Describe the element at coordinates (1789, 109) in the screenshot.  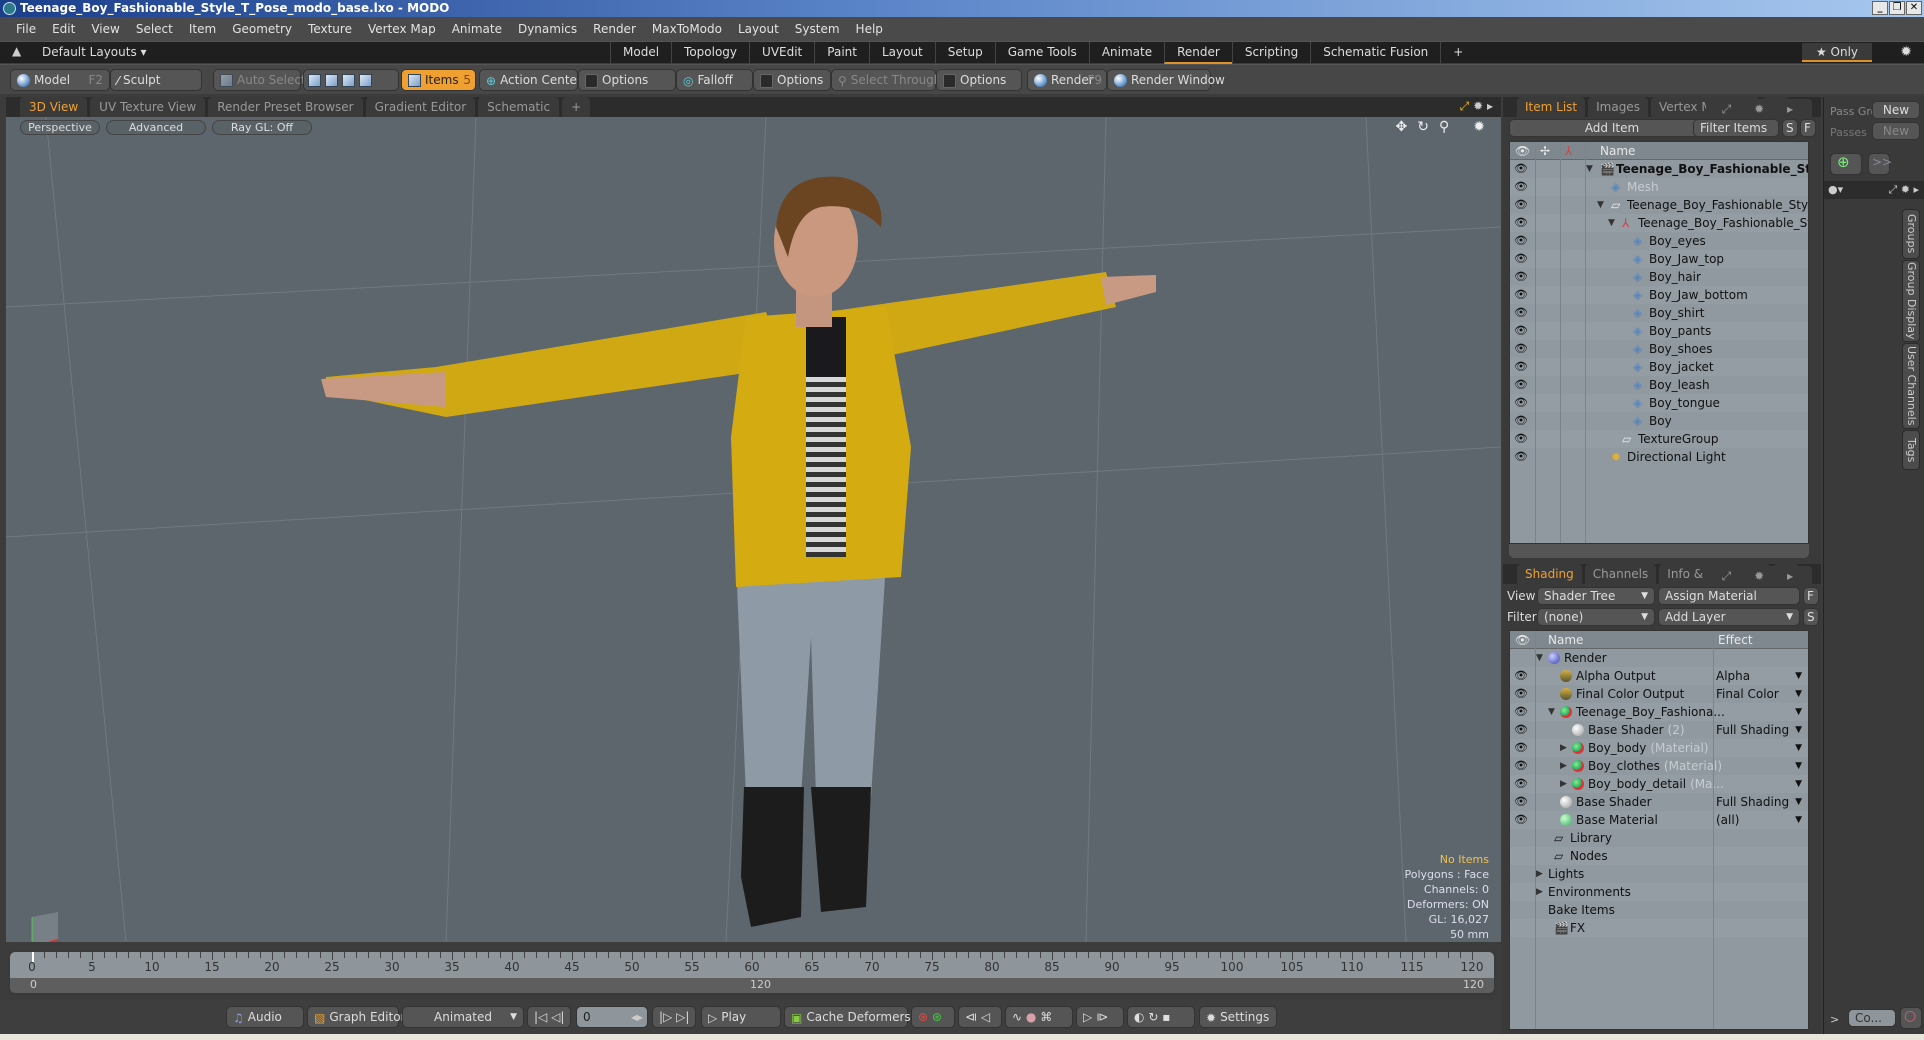
I see `panel-menu-arrow-icon: ▸` at that location.